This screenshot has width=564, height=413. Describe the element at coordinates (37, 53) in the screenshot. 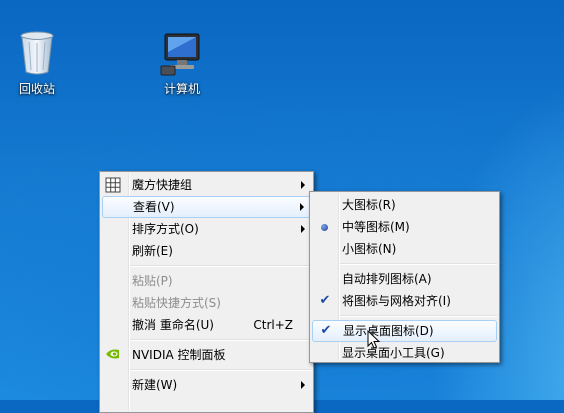

I see `recycle-bin-icon` at that location.